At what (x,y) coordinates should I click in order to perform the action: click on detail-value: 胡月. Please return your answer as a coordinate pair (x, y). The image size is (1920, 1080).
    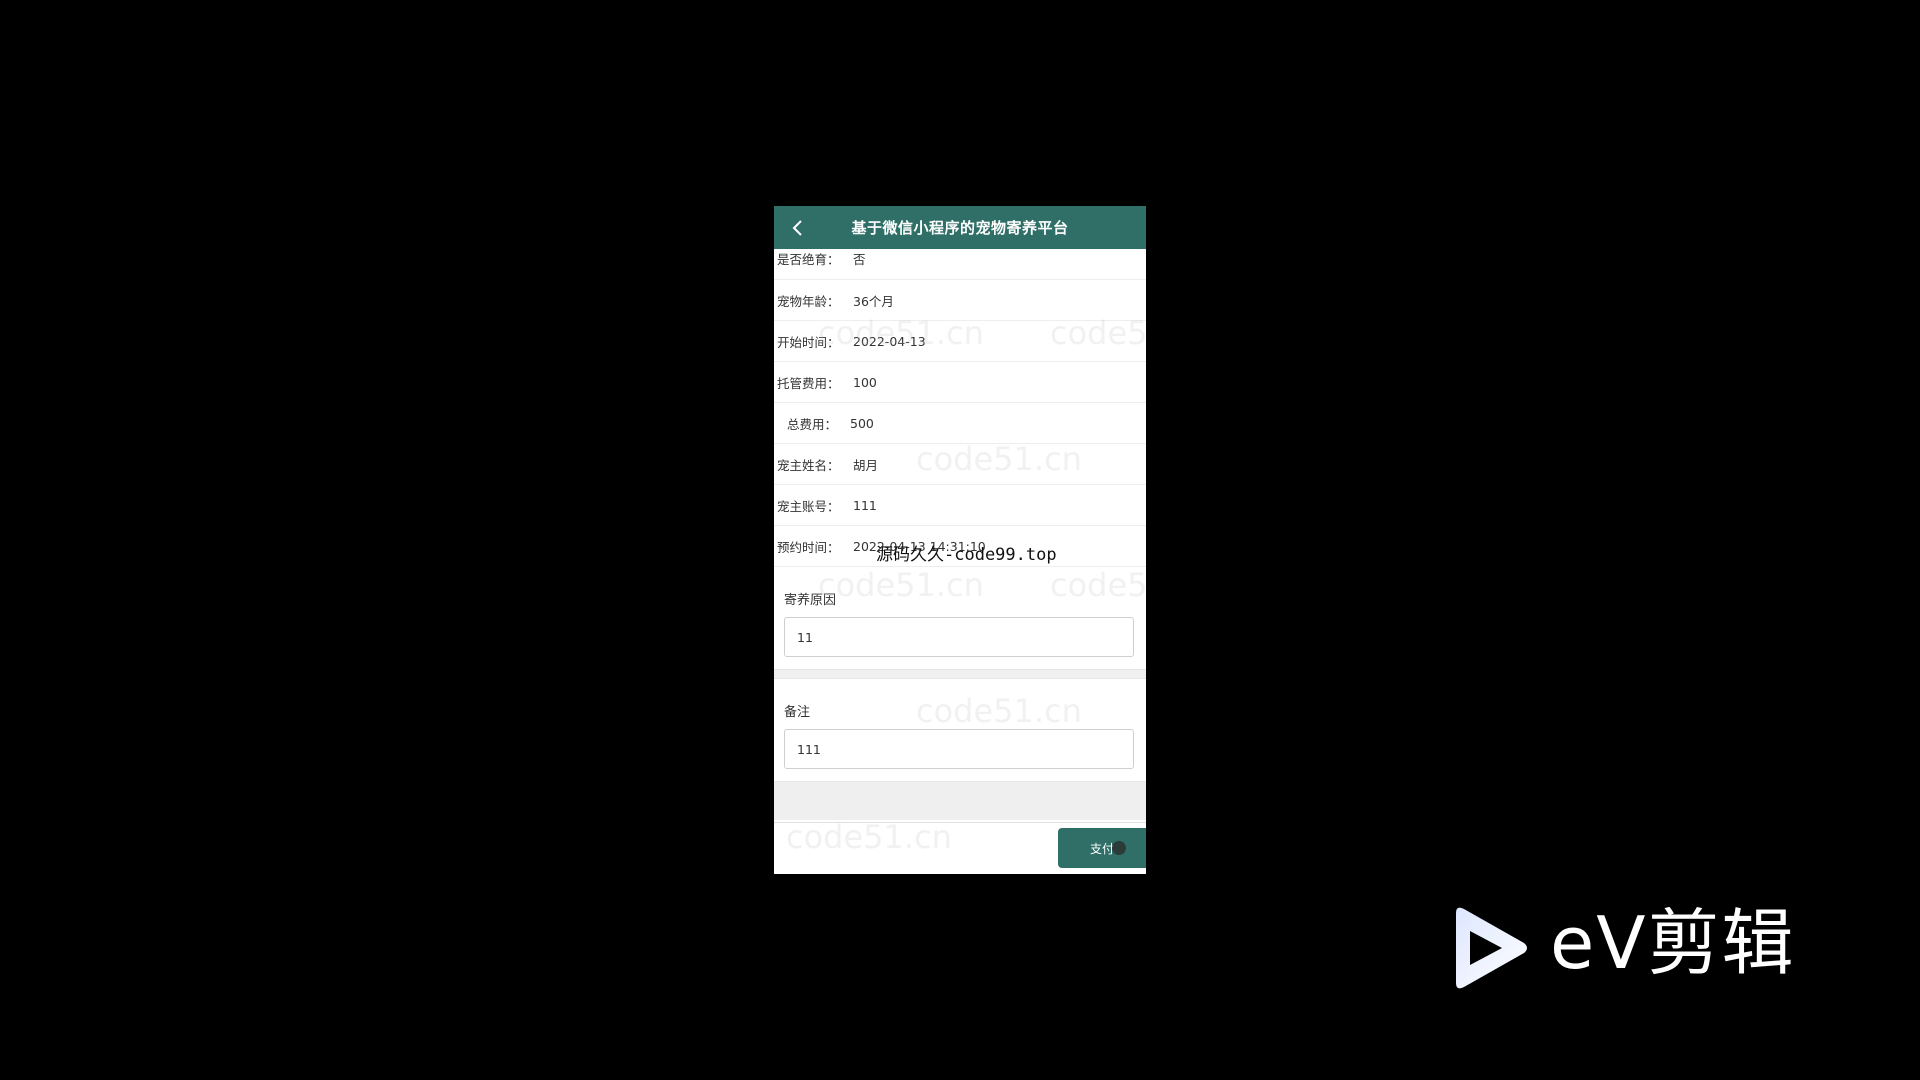
    Looking at the image, I should click on (866, 465).